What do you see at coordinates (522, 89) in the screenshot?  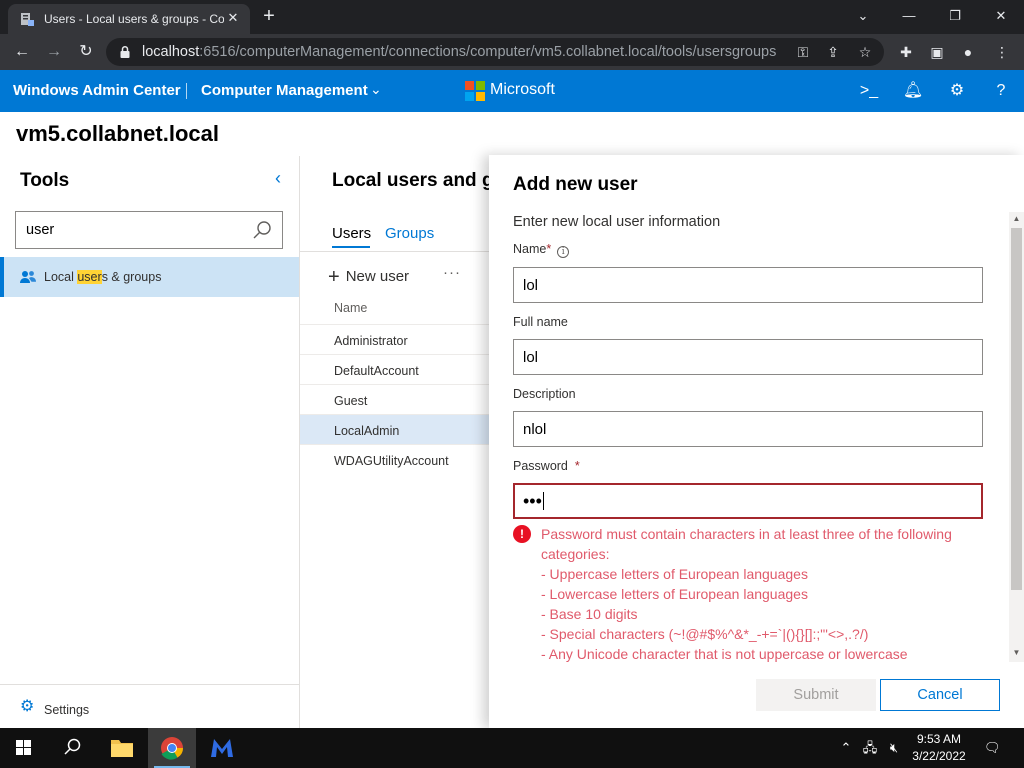 I see `microsoft-wordmark: Microsoft` at bounding box center [522, 89].